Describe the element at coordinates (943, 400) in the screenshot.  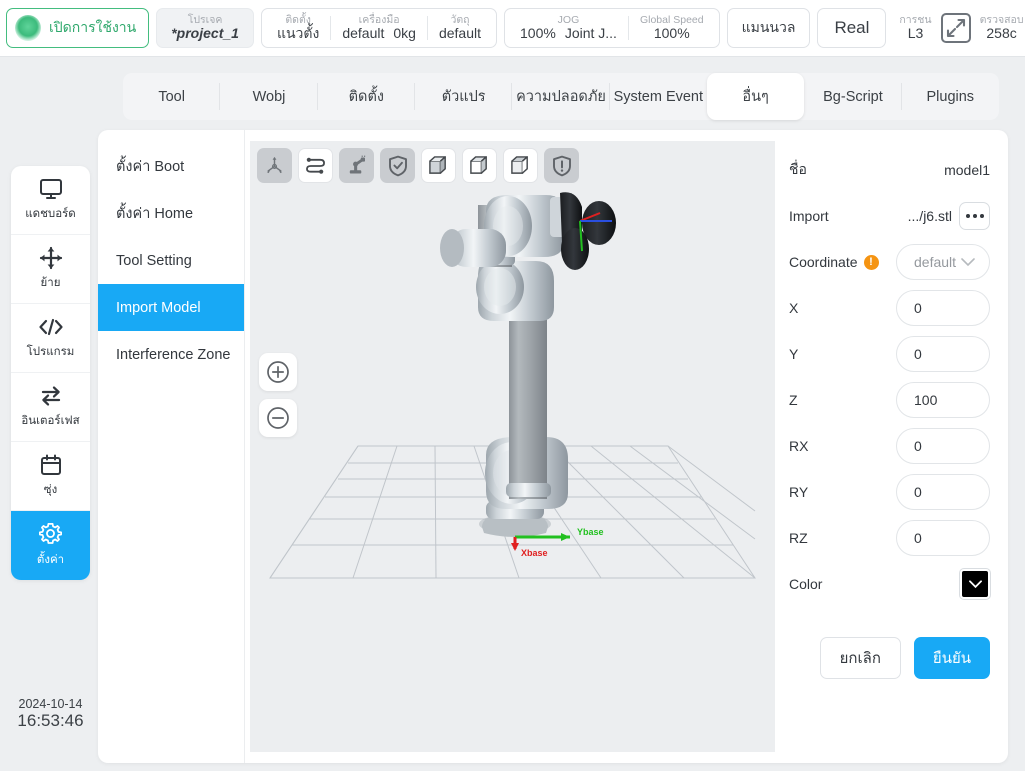
I see `z-input: 100` at that location.